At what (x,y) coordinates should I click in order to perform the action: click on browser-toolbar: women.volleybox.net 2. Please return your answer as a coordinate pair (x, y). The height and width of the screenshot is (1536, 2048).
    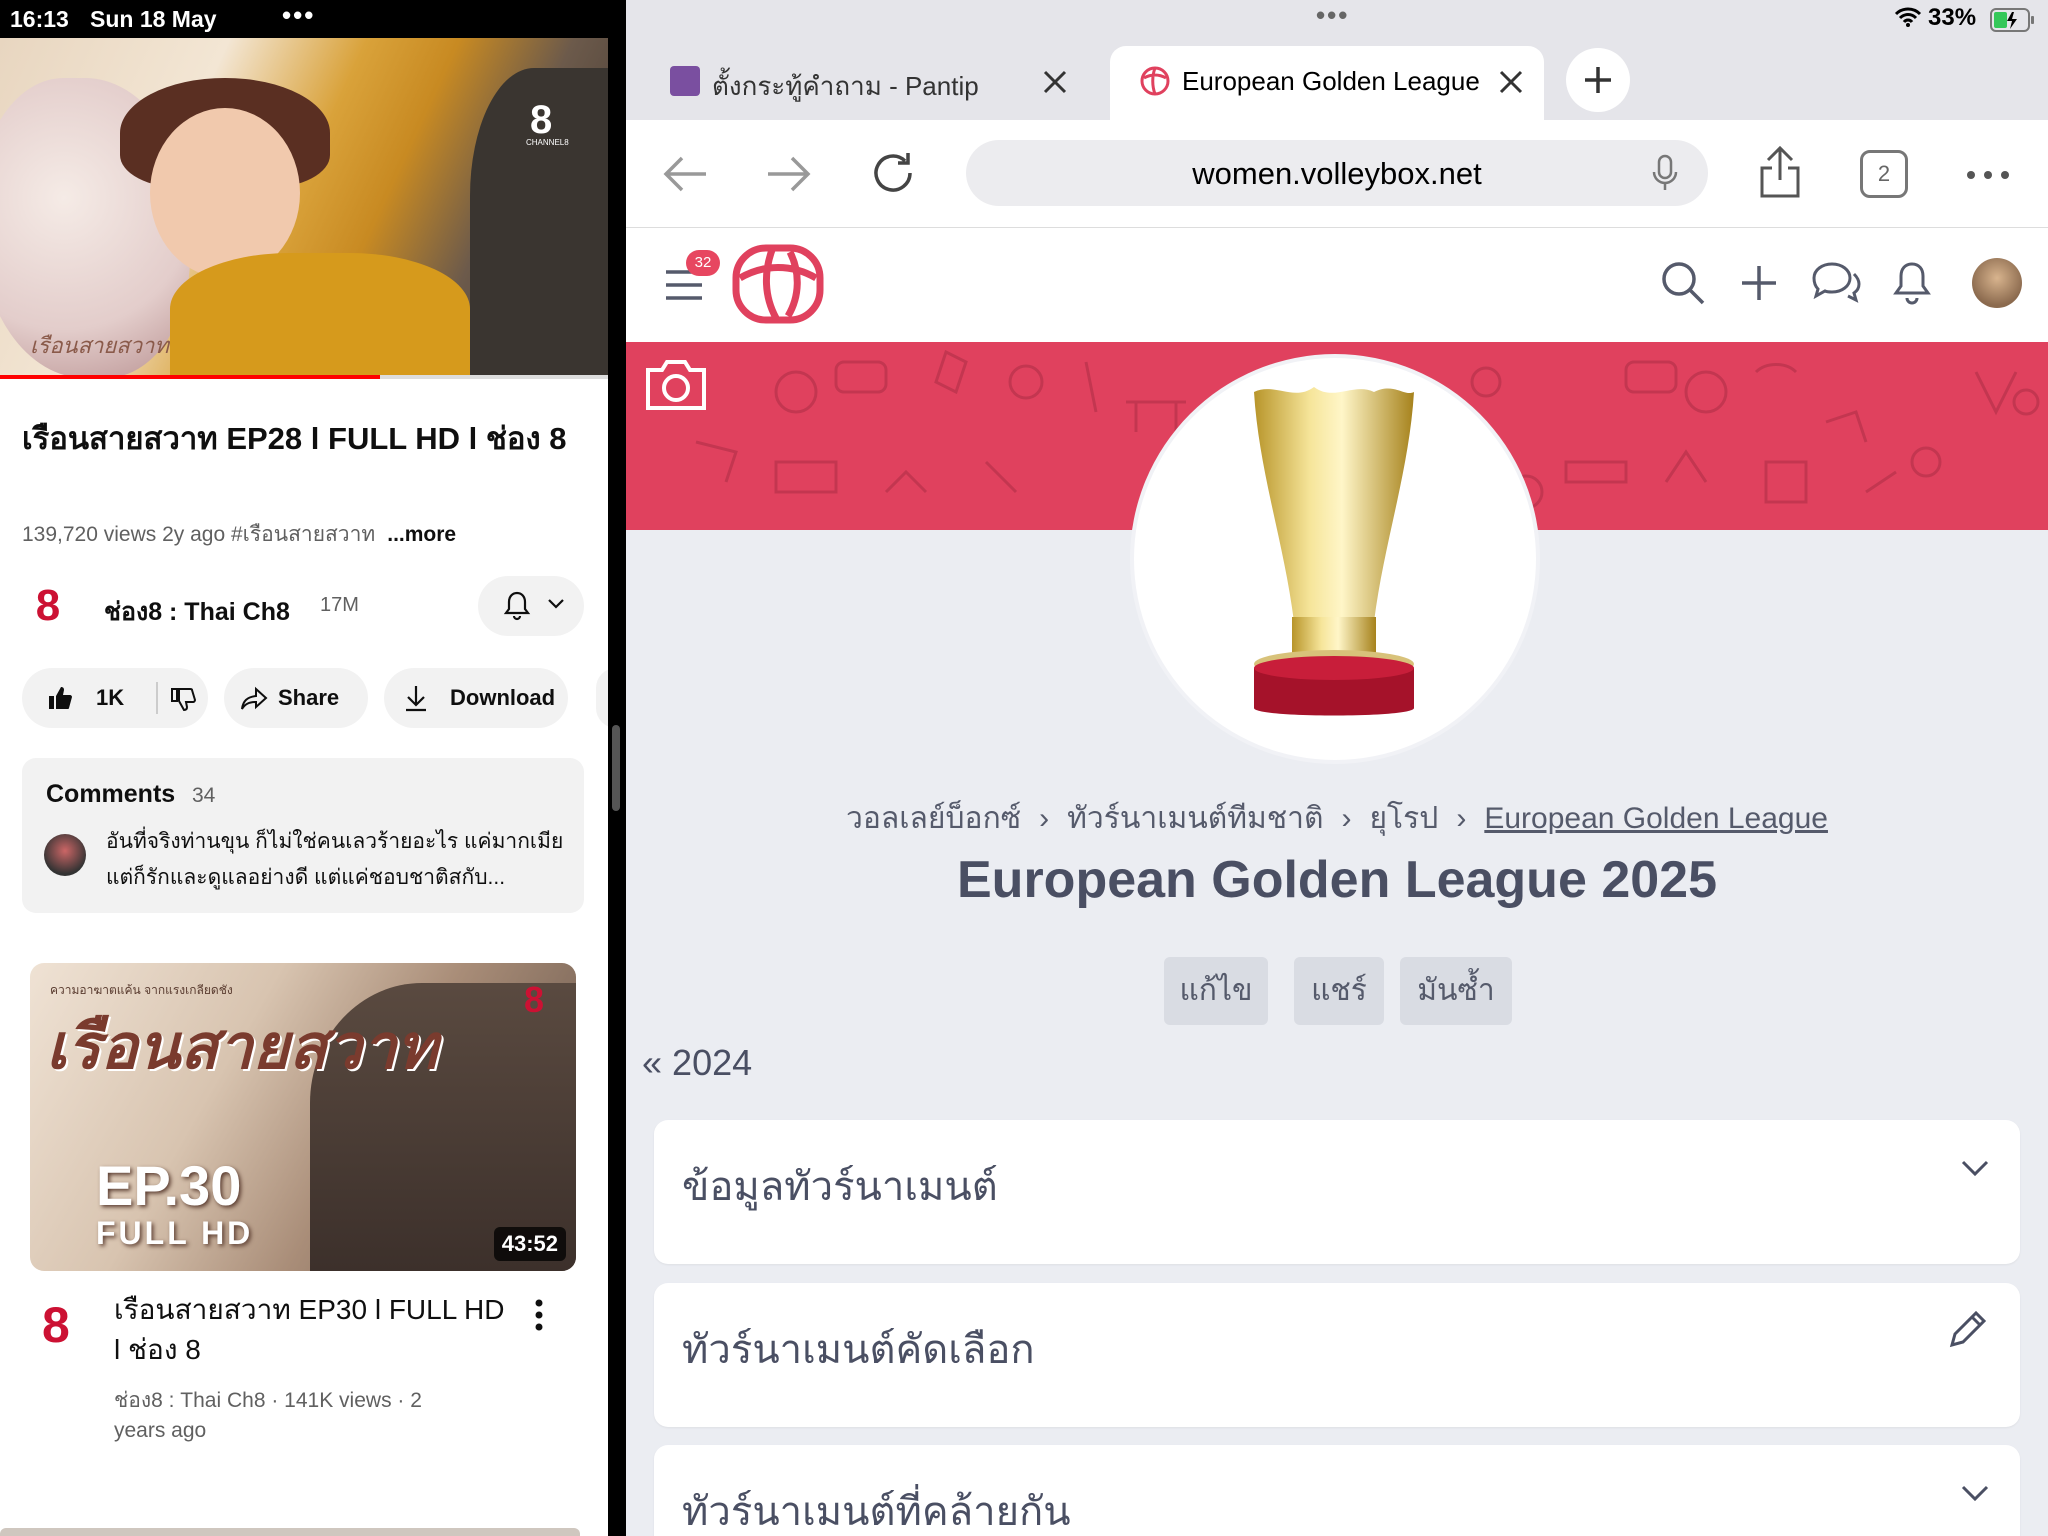
    Looking at the image, I should click on (1337, 174).